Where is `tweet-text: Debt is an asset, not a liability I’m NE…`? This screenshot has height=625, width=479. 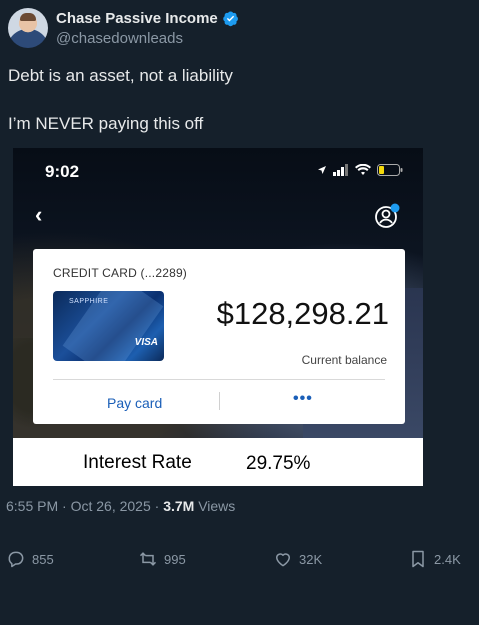 tweet-text: Debt is an asset, not a liability I’m NE… is located at coordinates (238, 100).